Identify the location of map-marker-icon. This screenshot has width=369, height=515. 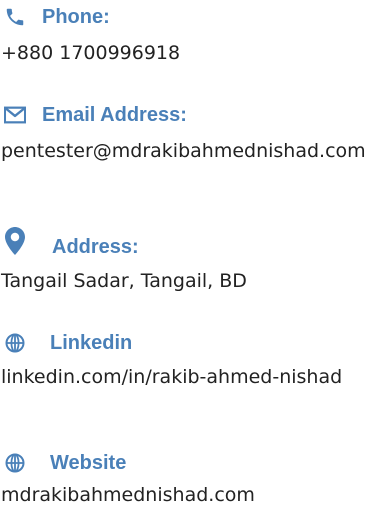
(15, 241).